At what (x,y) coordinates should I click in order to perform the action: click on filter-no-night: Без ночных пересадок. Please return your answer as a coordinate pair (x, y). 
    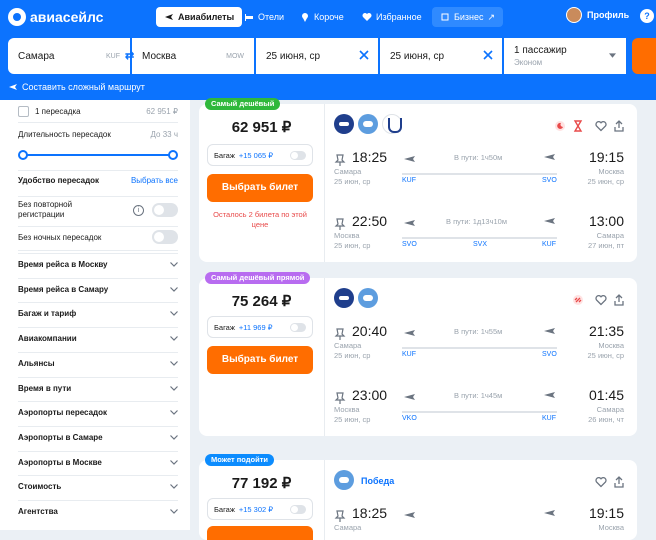
    Looking at the image, I should click on (98, 237).